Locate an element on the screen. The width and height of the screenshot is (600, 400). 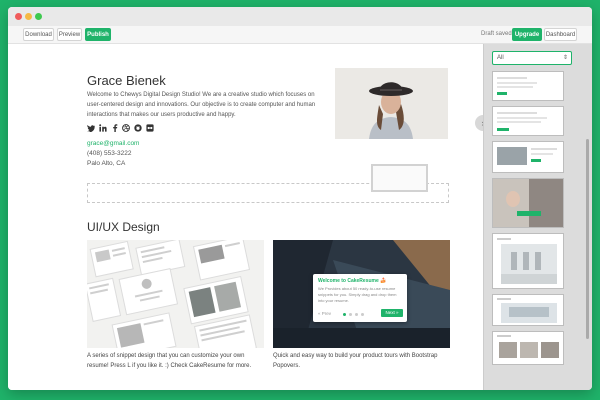
snippet-filter-value: All is located at coordinates (500, 58).